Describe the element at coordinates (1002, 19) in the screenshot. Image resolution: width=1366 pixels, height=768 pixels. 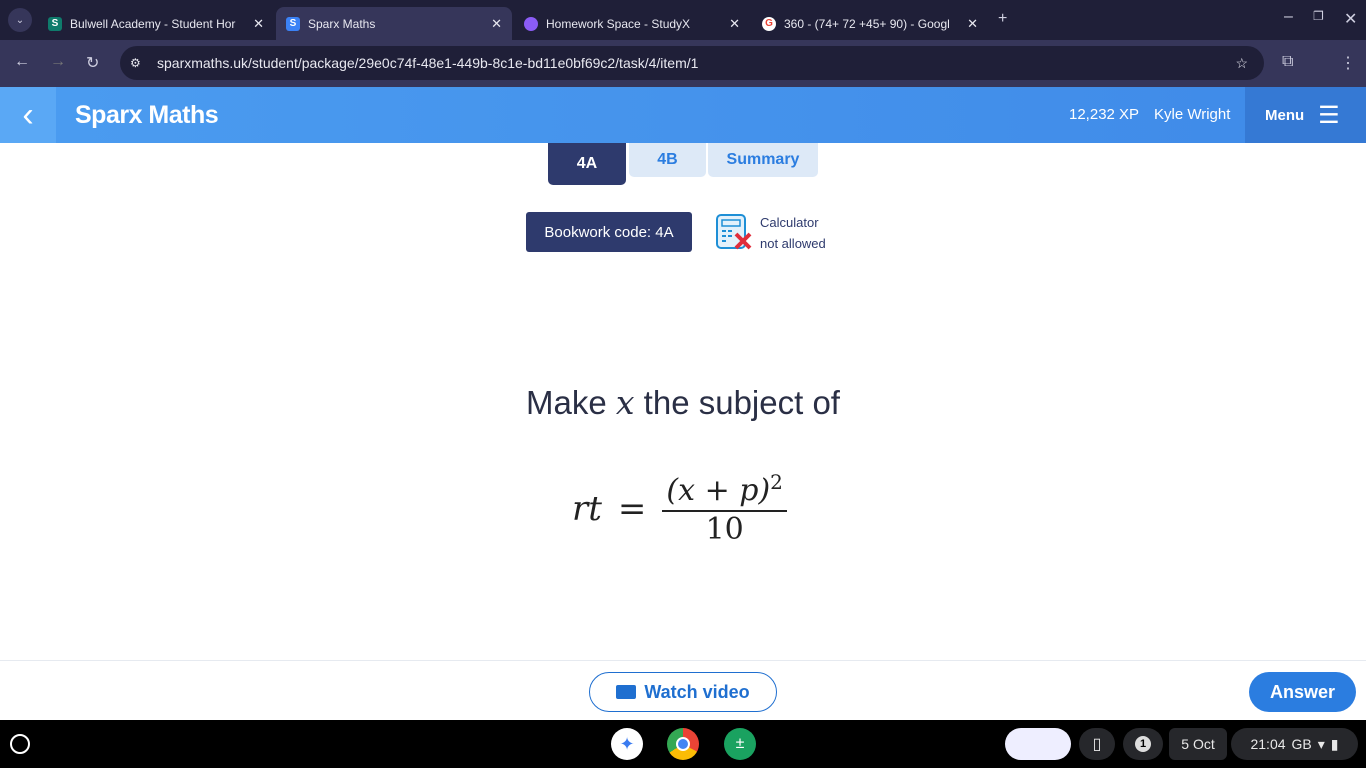
I see `new-tab-icon: +` at that location.